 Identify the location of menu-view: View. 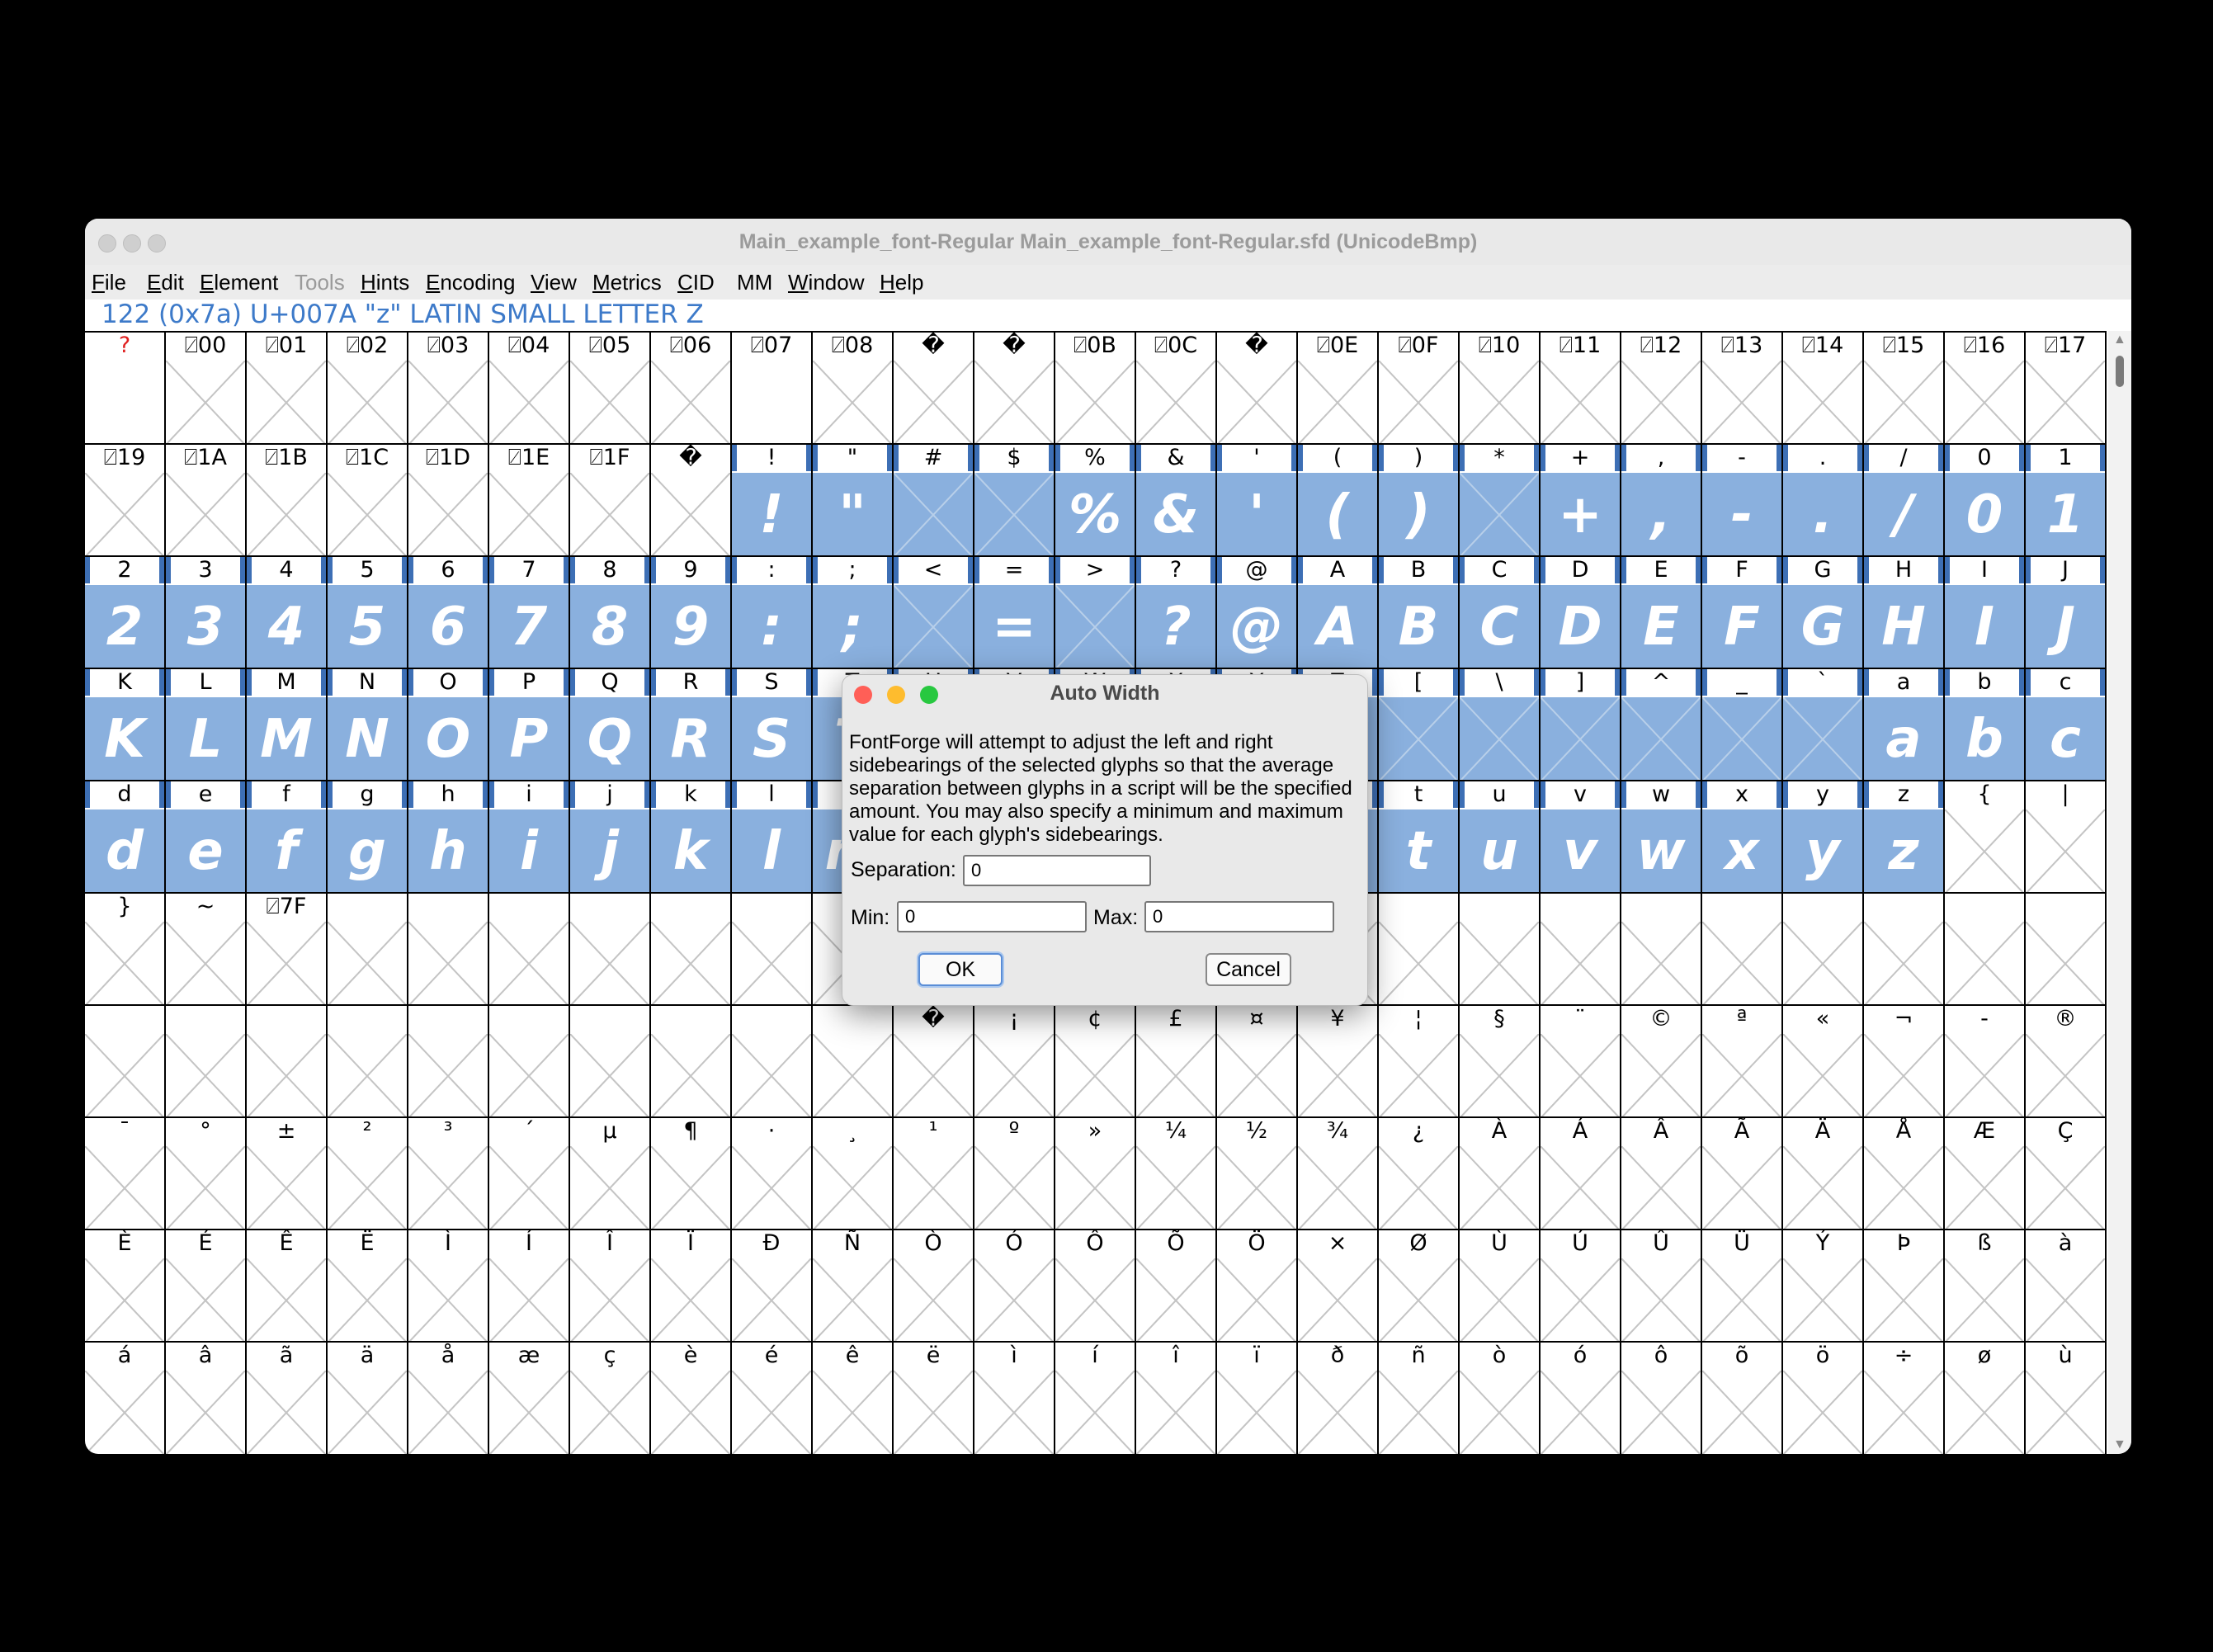
(554, 282).